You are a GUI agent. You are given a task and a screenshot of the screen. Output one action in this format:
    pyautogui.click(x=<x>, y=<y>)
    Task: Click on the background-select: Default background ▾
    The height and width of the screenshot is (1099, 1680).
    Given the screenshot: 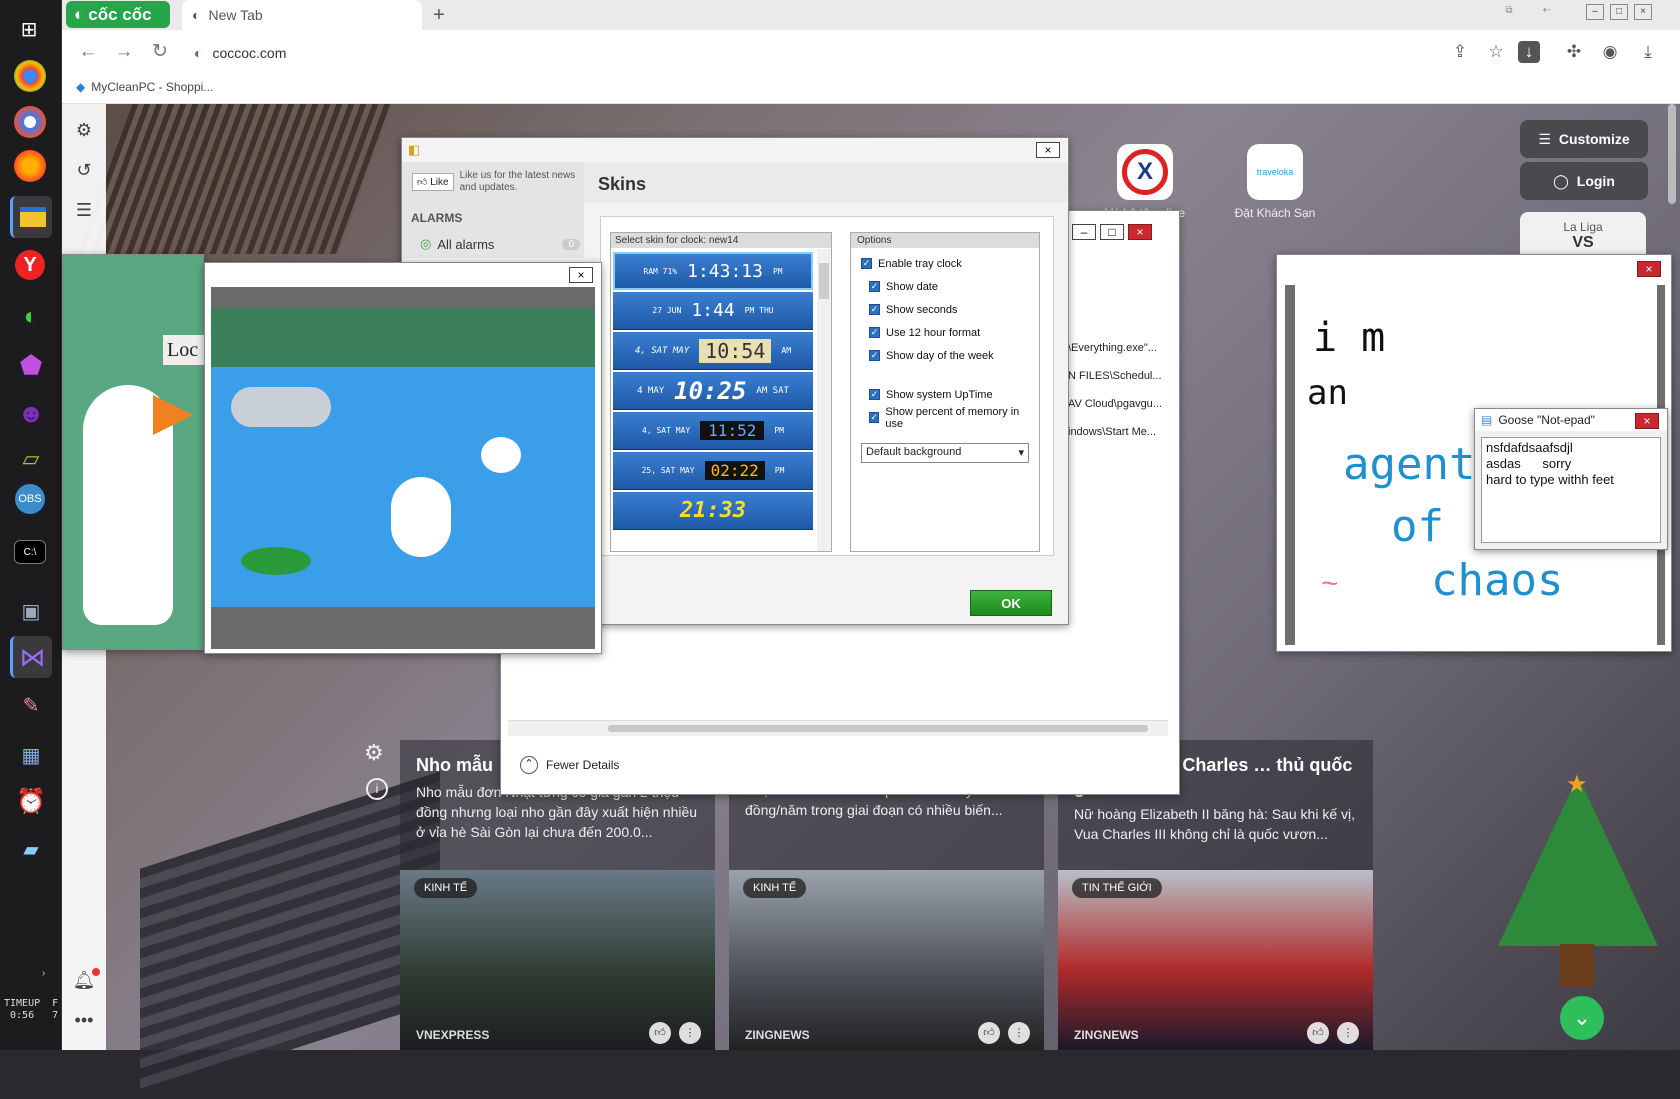 What is the action you would take?
    pyautogui.click(x=945, y=453)
    